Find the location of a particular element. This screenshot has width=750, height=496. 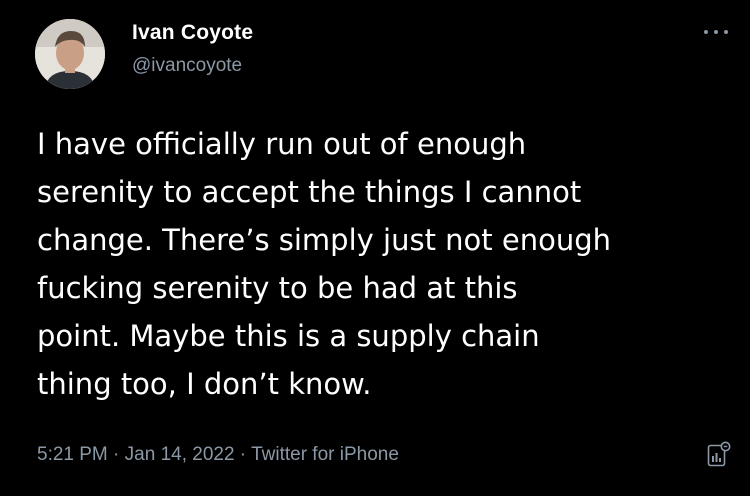

profile-photo-icon is located at coordinates (70, 54).